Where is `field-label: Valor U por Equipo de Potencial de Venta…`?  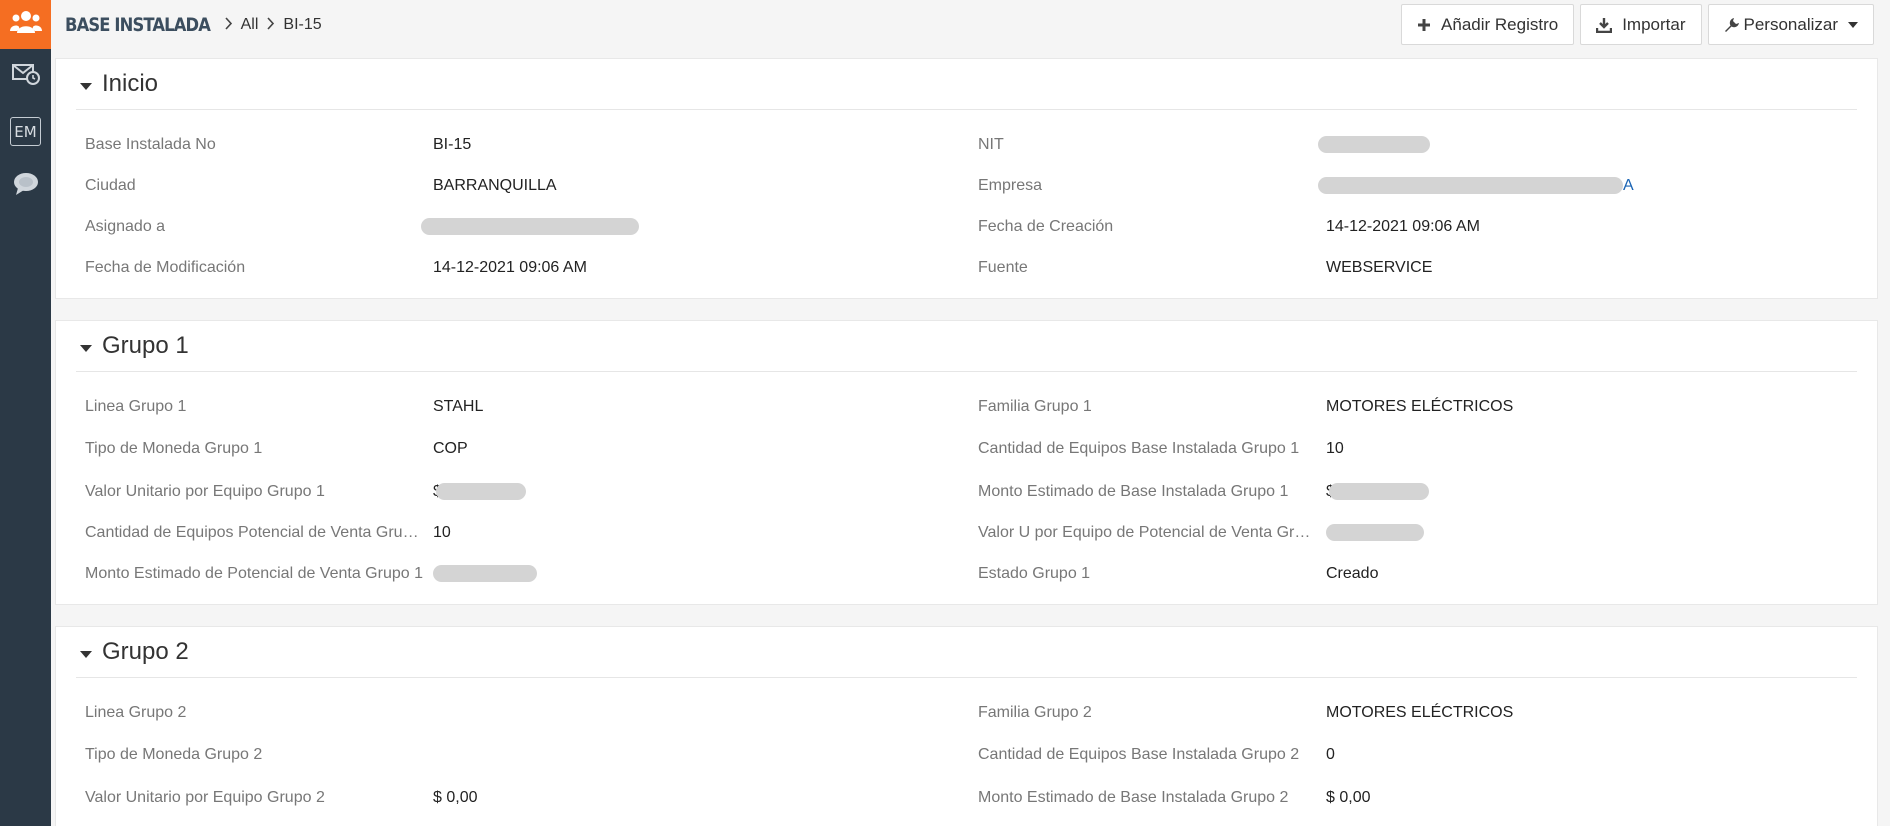 field-label: Valor U por Equipo de Potencial de Venta… is located at coordinates (1152, 532).